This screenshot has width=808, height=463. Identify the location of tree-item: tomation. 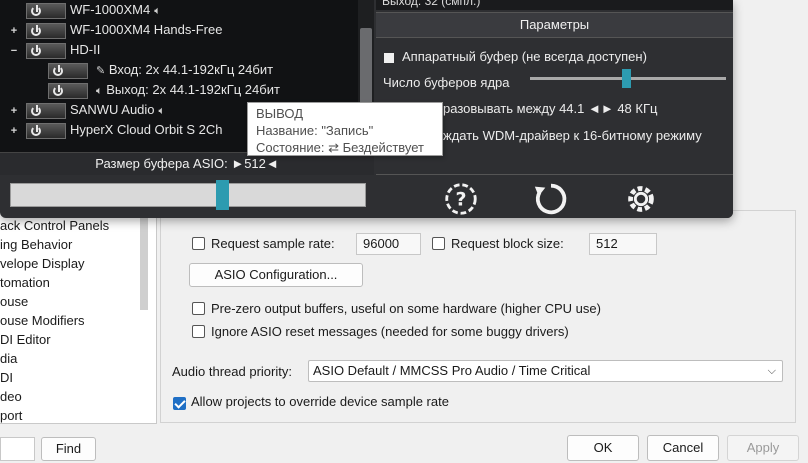
(78, 282).